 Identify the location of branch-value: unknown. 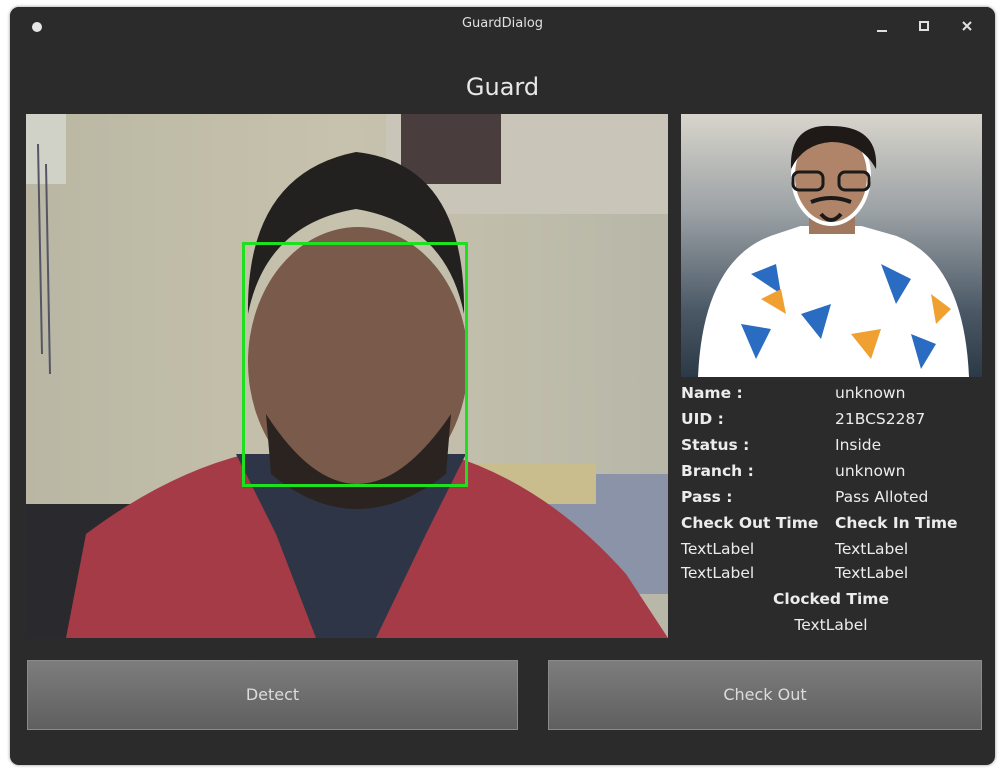
(870, 471).